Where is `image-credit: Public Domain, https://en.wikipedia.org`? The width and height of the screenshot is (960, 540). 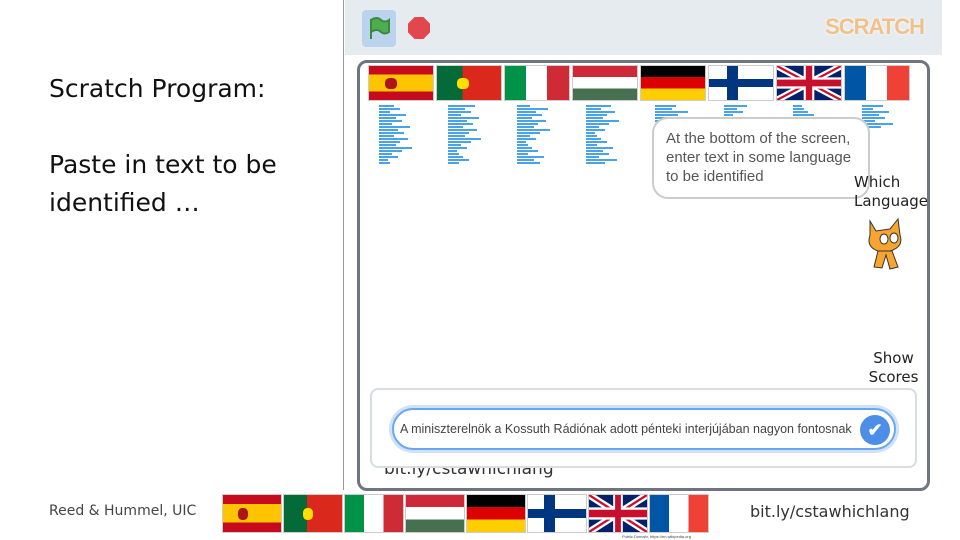
image-credit: Public Domain, https://en.wikipedia.org is located at coordinates (656, 536).